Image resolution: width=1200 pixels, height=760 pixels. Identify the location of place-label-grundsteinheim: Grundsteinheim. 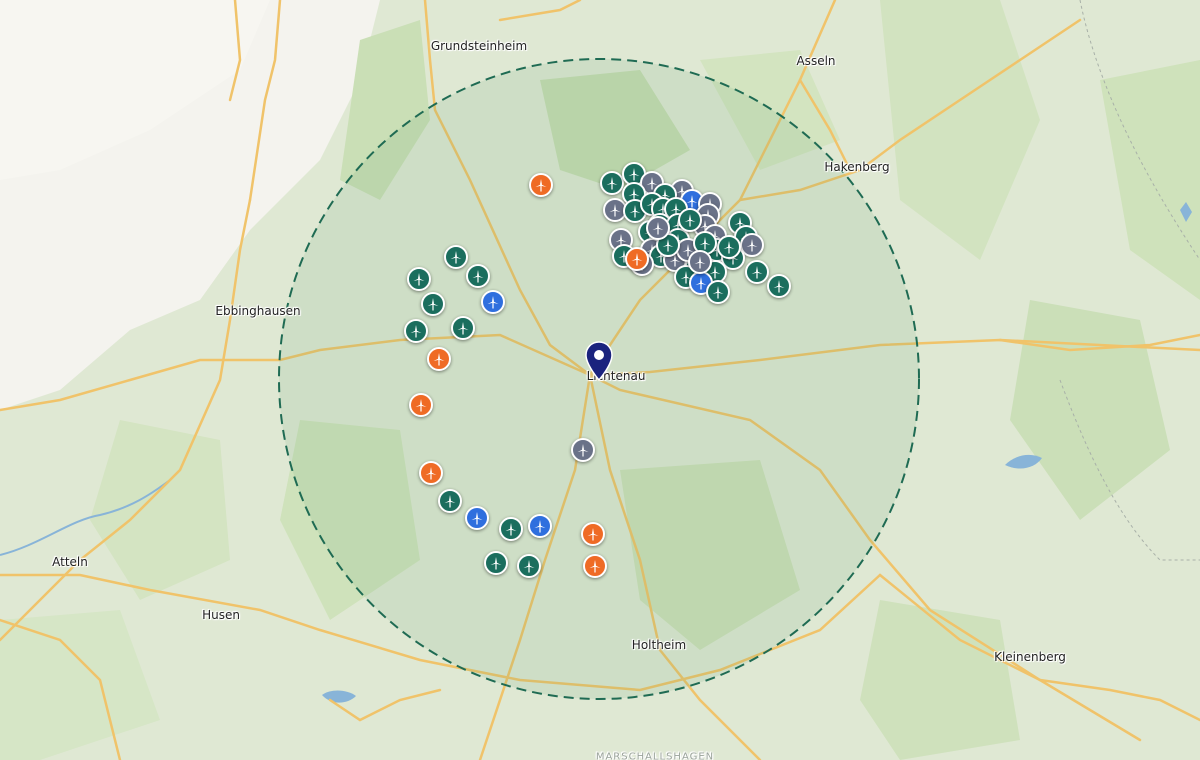
(479, 46).